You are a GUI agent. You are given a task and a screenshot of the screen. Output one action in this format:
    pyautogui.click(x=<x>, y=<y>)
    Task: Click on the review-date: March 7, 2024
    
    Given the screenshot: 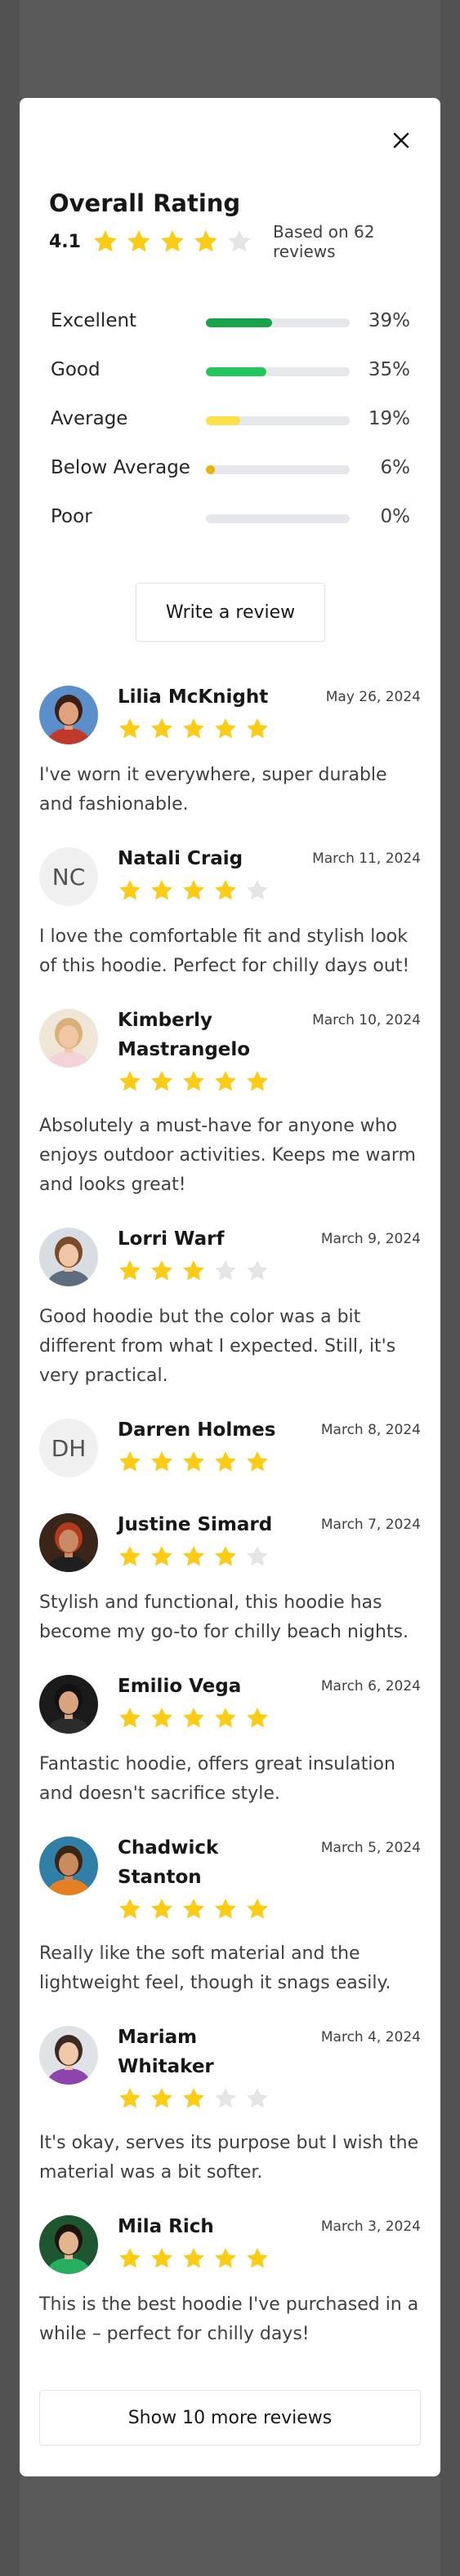 What is the action you would take?
    pyautogui.click(x=370, y=1525)
    